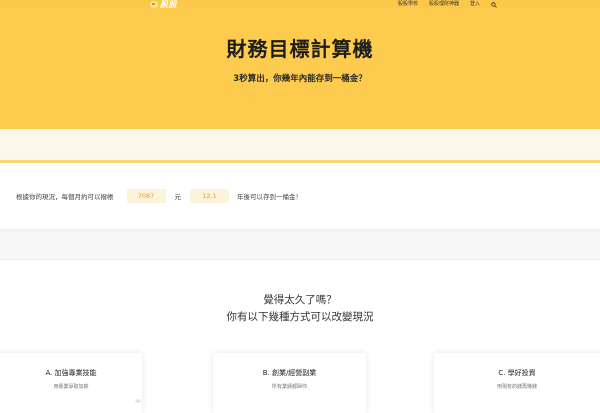 This screenshot has height=413, width=600. I want to click on hero-divider-band, so click(300, 144).